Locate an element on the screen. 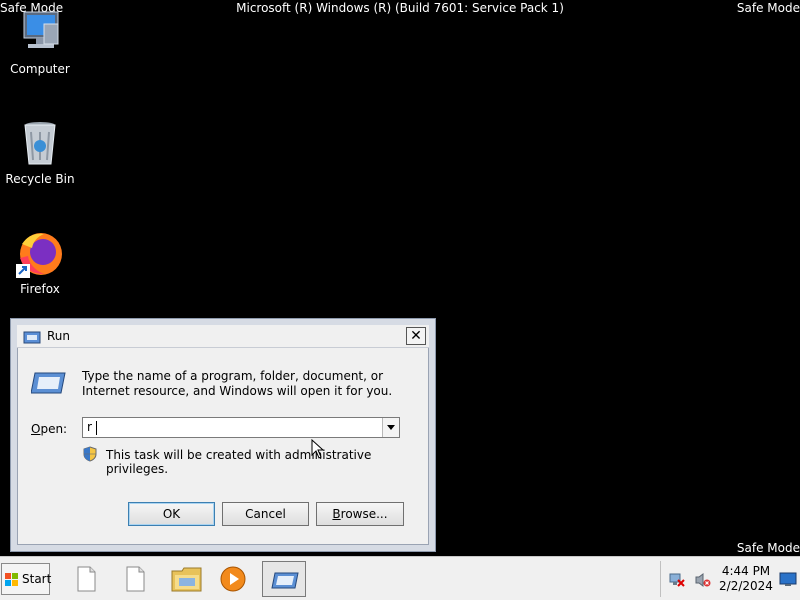 The image size is (800, 600). desktop-icon-label: Recycle Bin is located at coordinates (40, 179).